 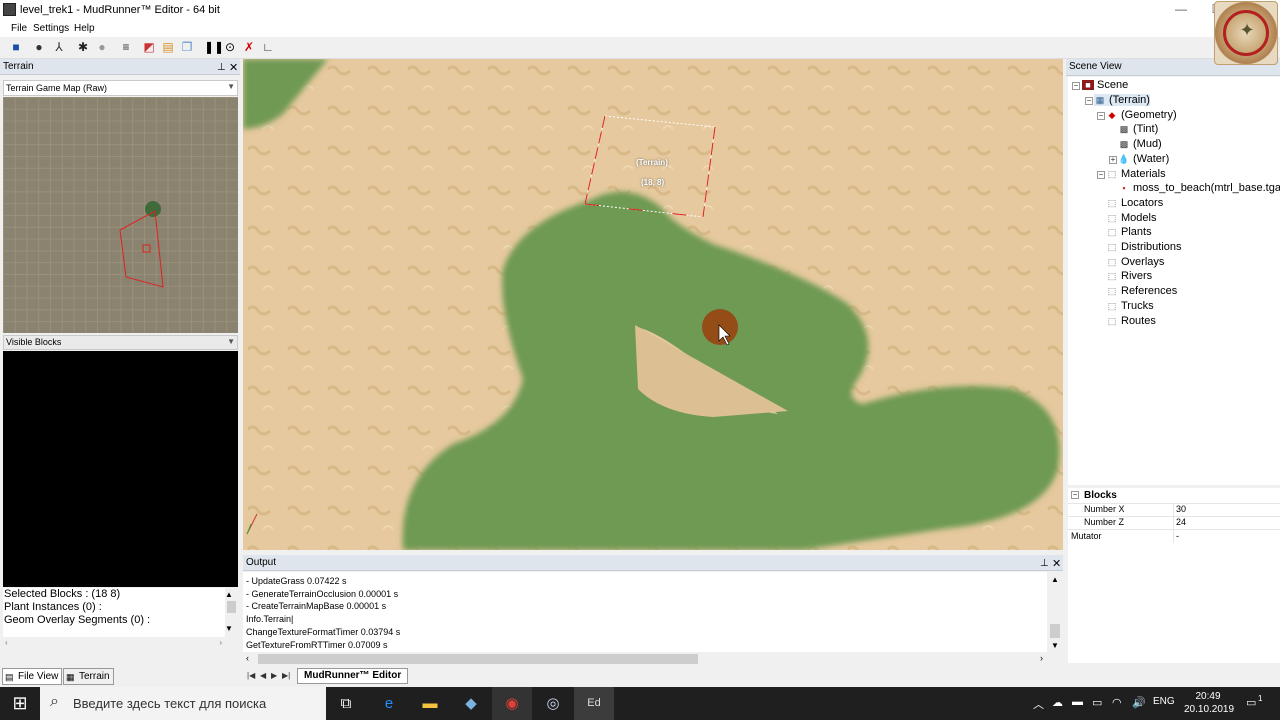 What do you see at coordinates (120, 67) in the screenshot?
I see `terrain-panel-title: Terrain` at bounding box center [120, 67].